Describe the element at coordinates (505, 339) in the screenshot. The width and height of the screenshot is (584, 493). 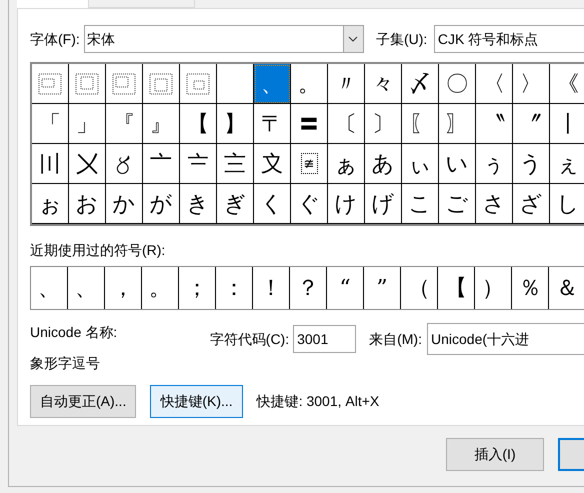
I see `from-dropdown: Unicode(十六进` at that location.